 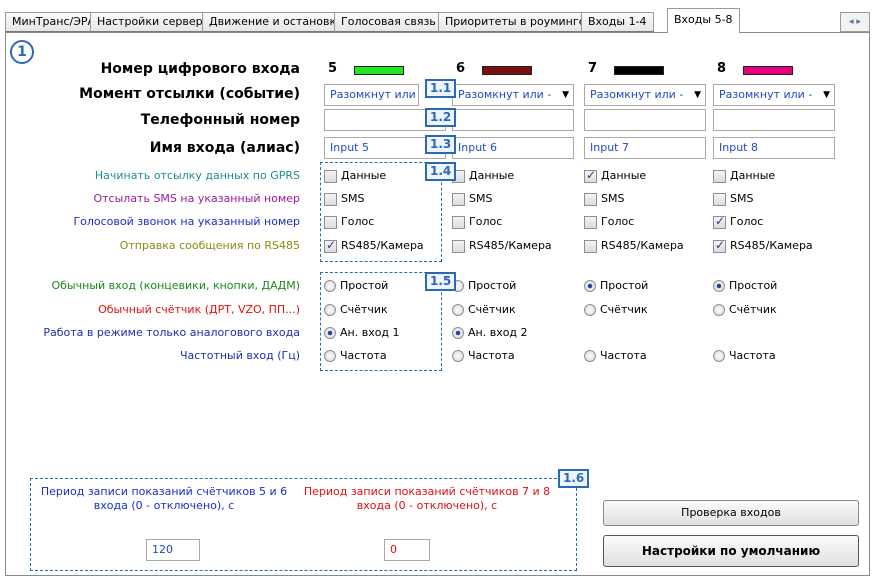 I want to click on radio-counter-5: Счётчик, so click(x=356, y=310).